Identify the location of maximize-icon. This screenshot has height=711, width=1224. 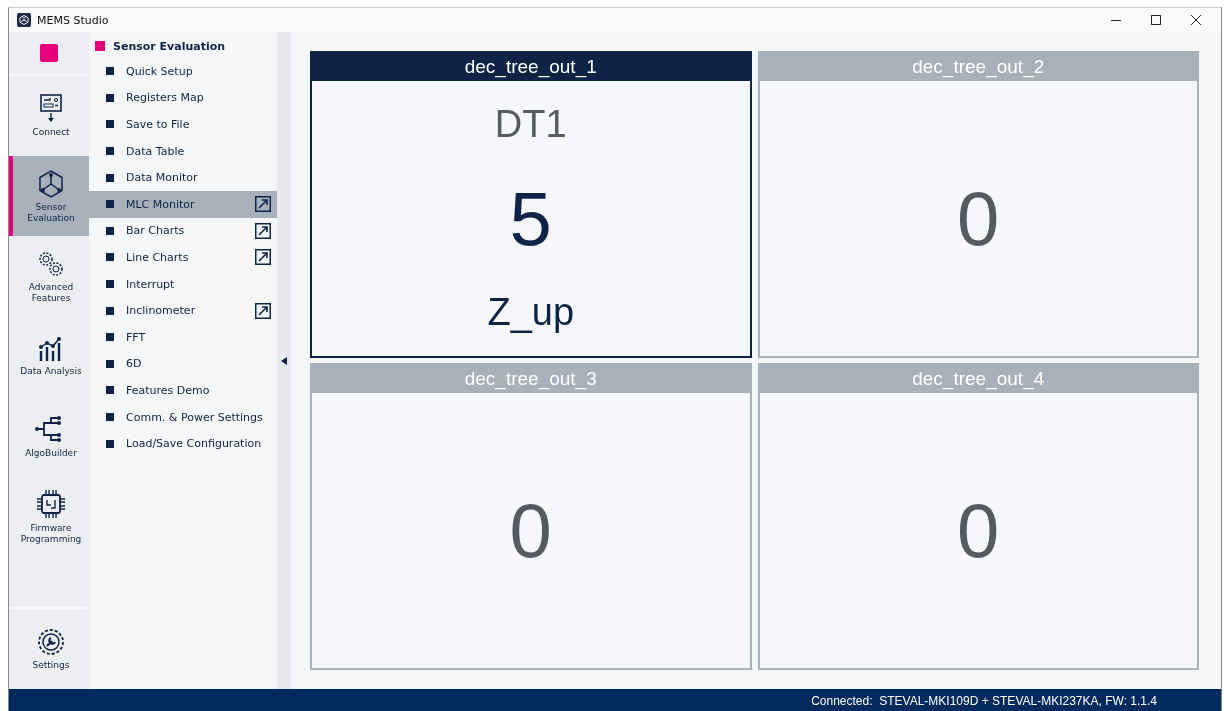
(1156, 20).